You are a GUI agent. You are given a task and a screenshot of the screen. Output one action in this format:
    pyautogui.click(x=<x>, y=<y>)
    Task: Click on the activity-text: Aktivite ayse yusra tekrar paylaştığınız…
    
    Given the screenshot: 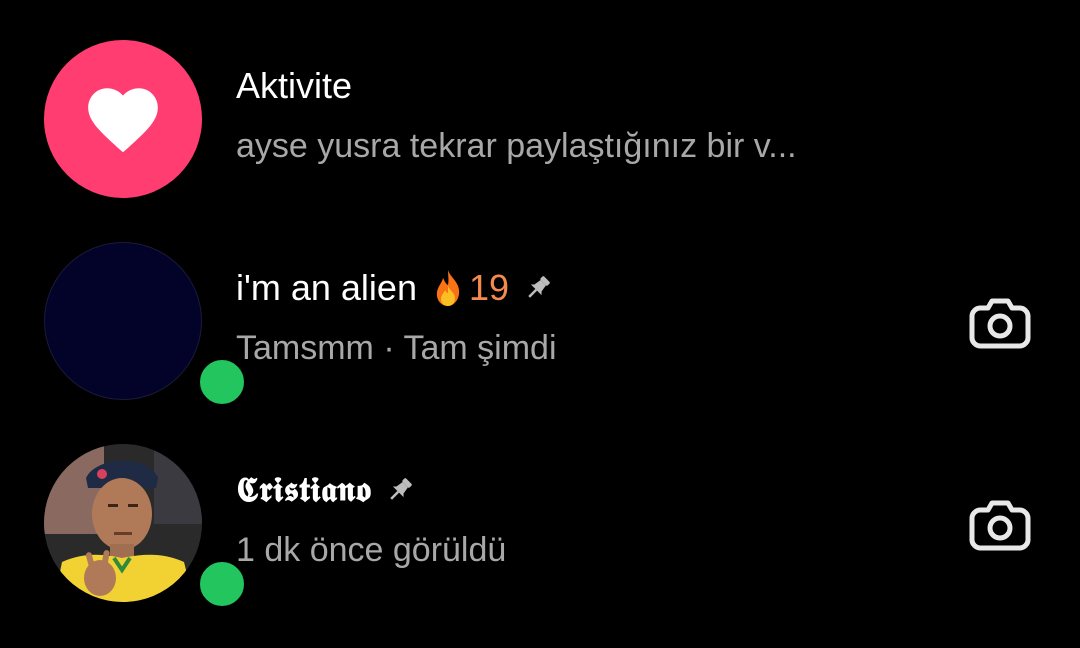 What is the action you would take?
    pyautogui.click(x=516, y=115)
    